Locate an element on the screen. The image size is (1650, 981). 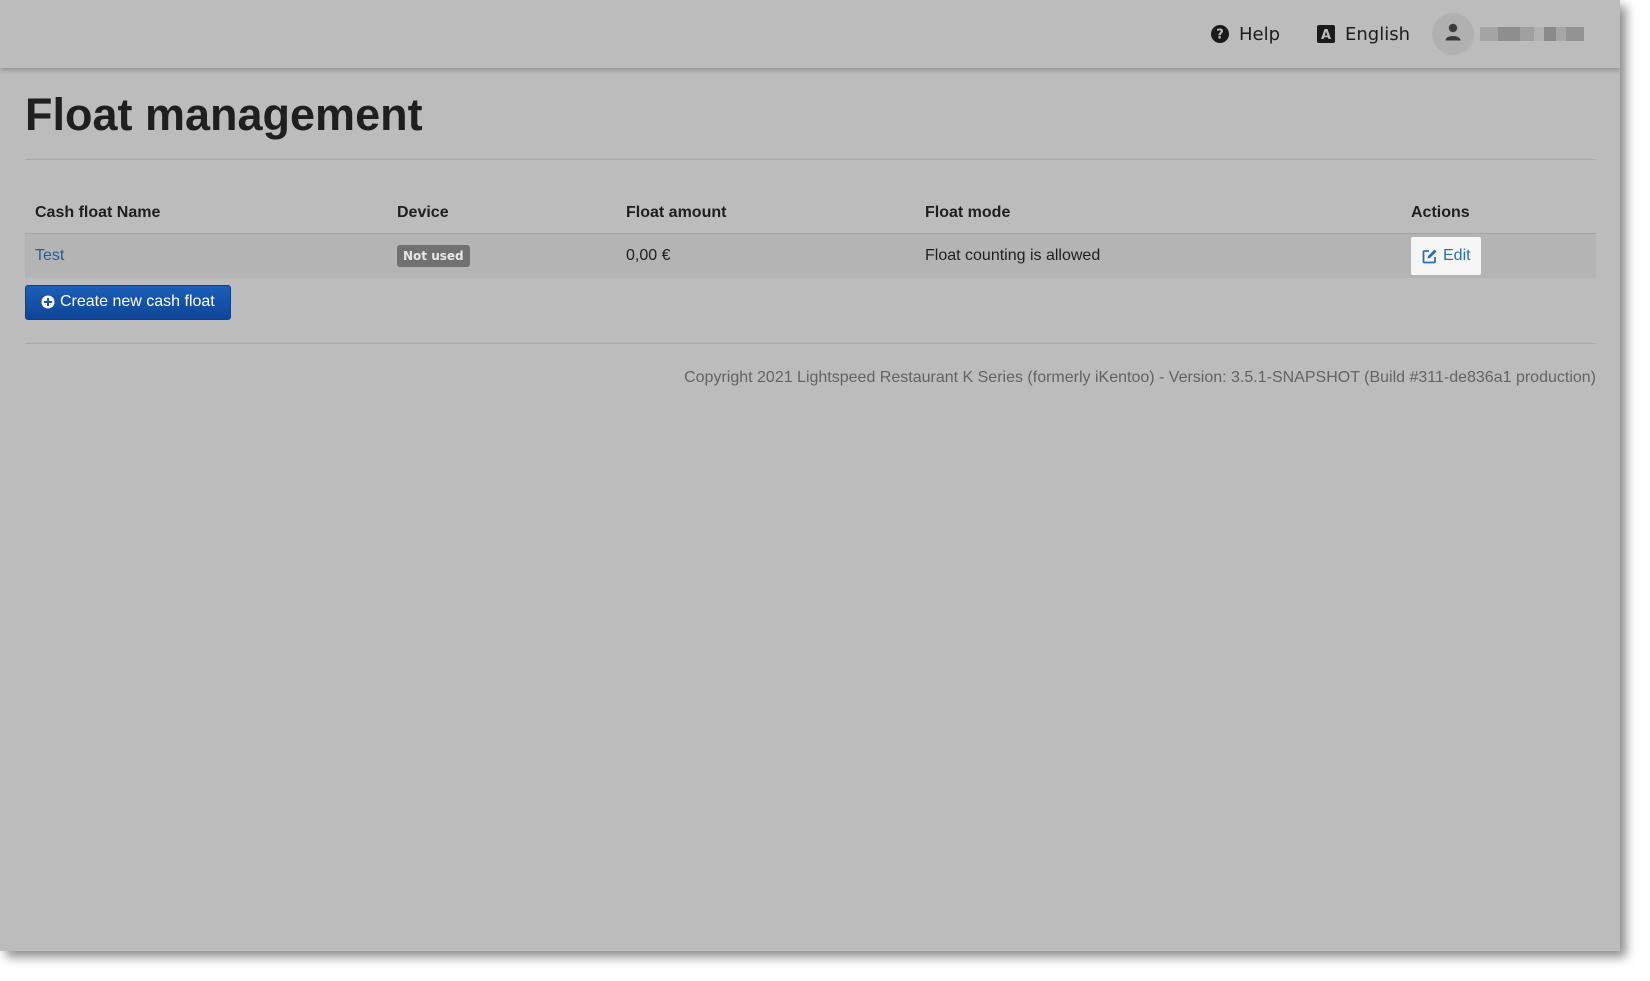
column-header-amount: Float amount is located at coordinates (765, 214).